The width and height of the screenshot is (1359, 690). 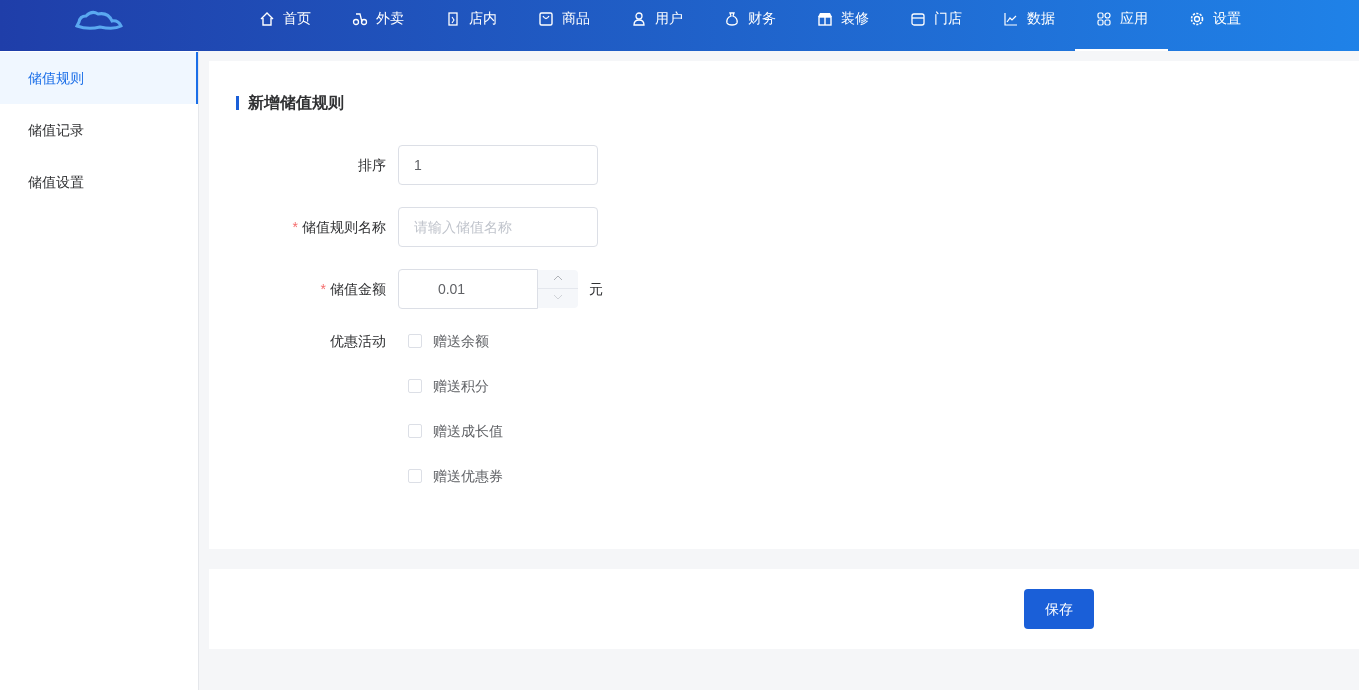 What do you see at coordinates (237, 103) in the screenshot?
I see `title-accent-bar` at bounding box center [237, 103].